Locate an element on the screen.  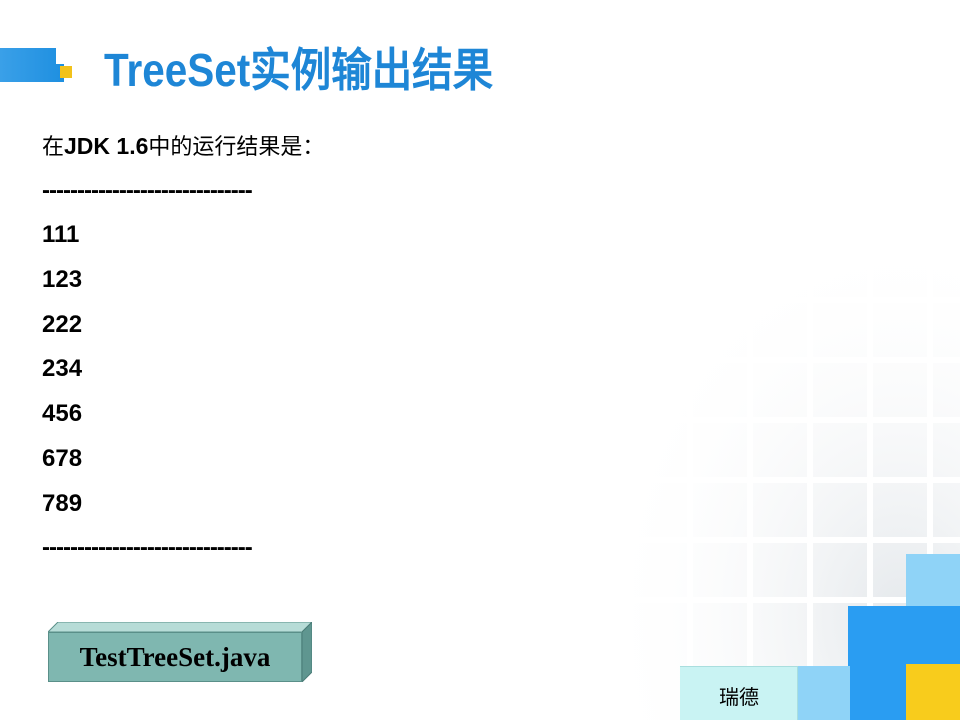
footer-label-box: 瑞德 is located at coordinates (739, 693).